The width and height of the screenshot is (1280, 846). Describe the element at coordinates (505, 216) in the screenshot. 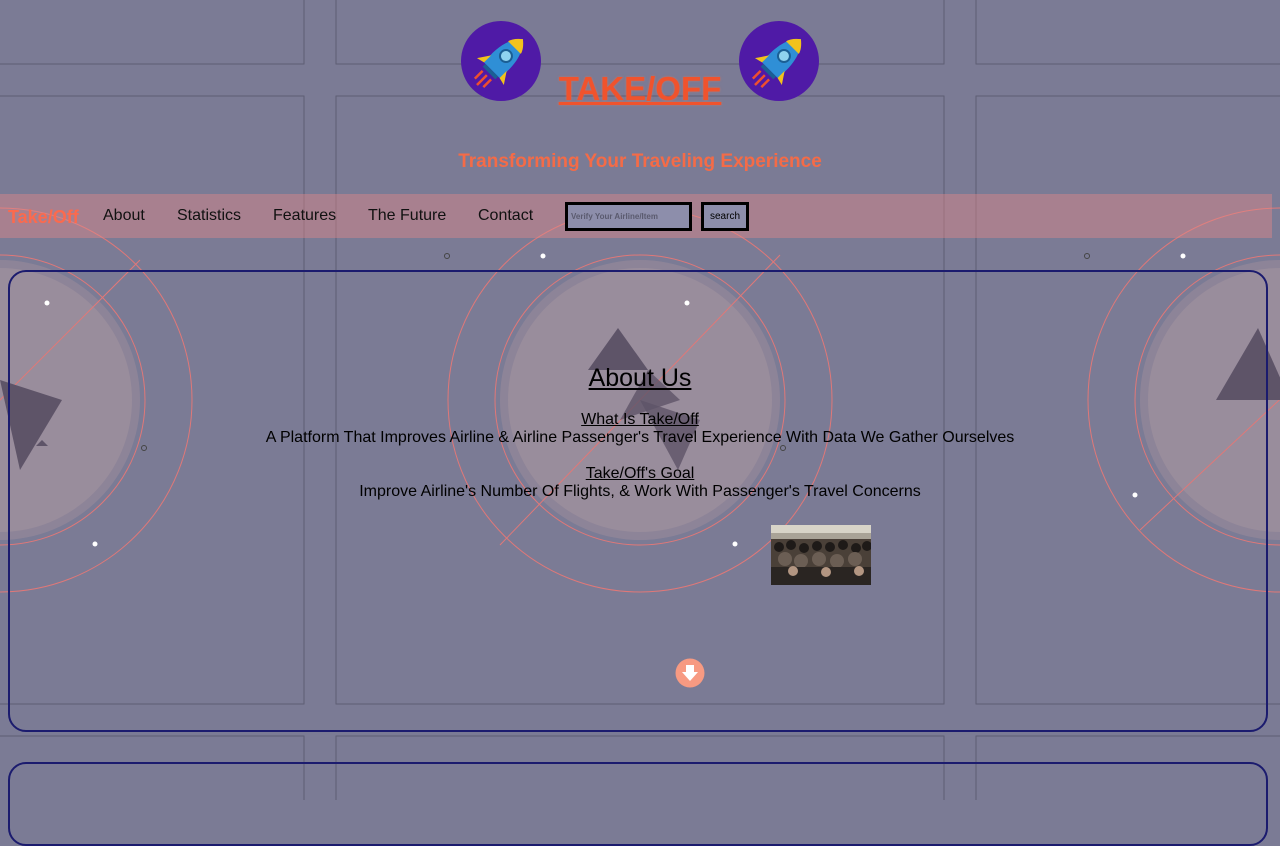

I see `nav-link-contact: Contact` at that location.